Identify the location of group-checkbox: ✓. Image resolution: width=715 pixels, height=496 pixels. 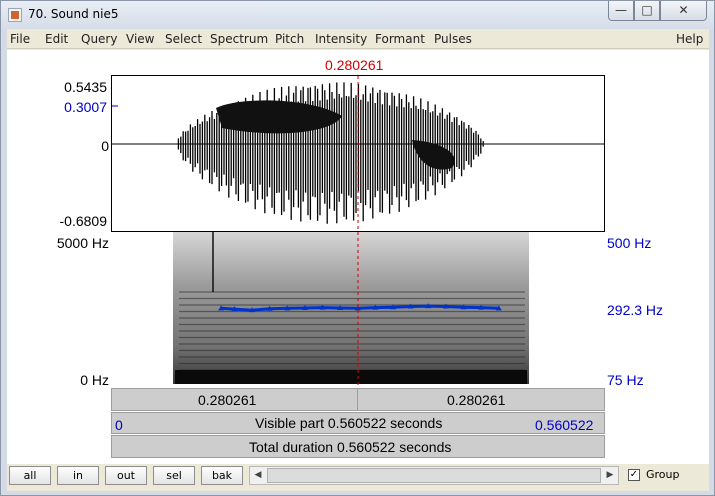
(634, 475).